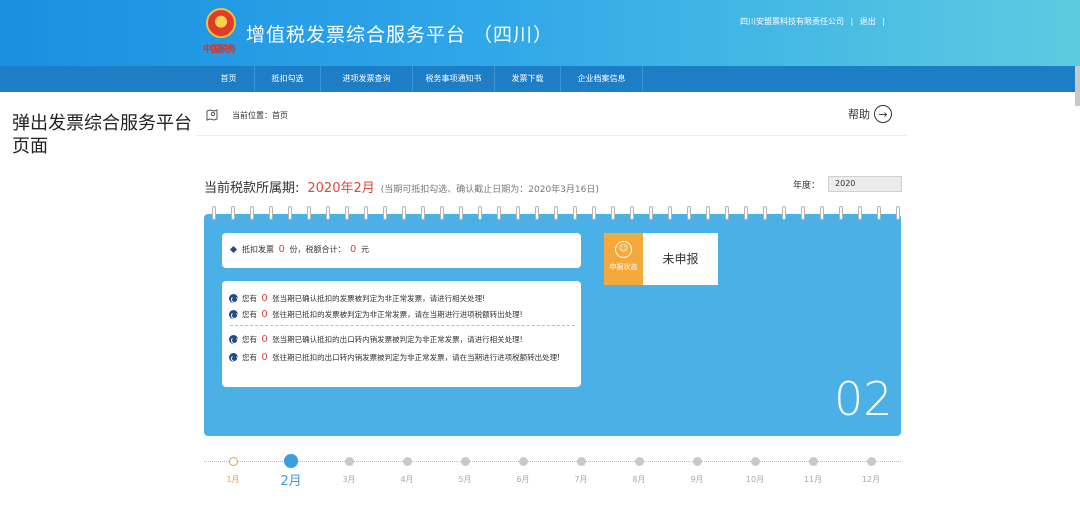 Image resolution: width=1080 pixels, height=507 pixels. Describe the element at coordinates (401, 314) in the screenshot. I see `notice-item: 您有 0 张往期已抵扣的发票被判定为非正常发票，请在当期进行进项税额转出处理!` at that location.